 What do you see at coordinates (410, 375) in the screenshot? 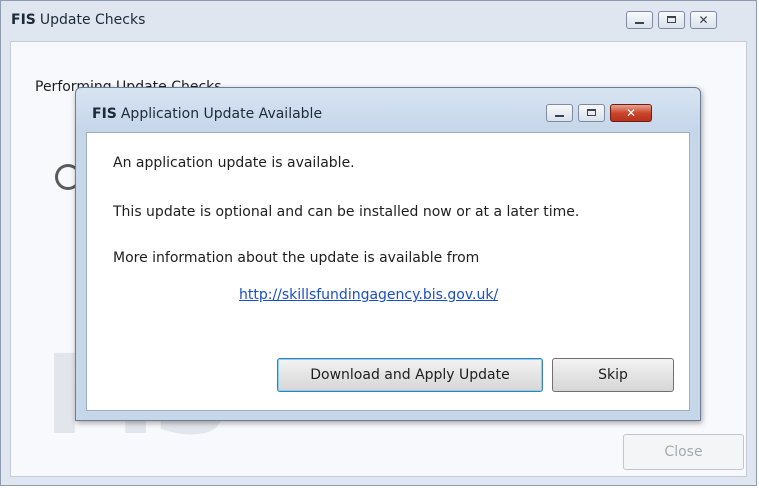
I see `download-apply-update-button: Download and Apply Update` at bounding box center [410, 375].